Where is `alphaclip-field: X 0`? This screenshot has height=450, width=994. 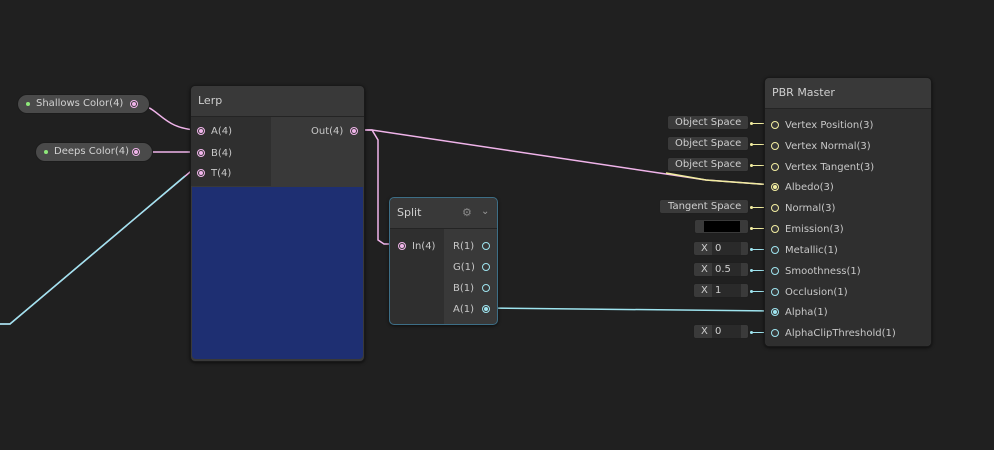 alphaclip-field: X 0 is located at coordinates (721, 331).